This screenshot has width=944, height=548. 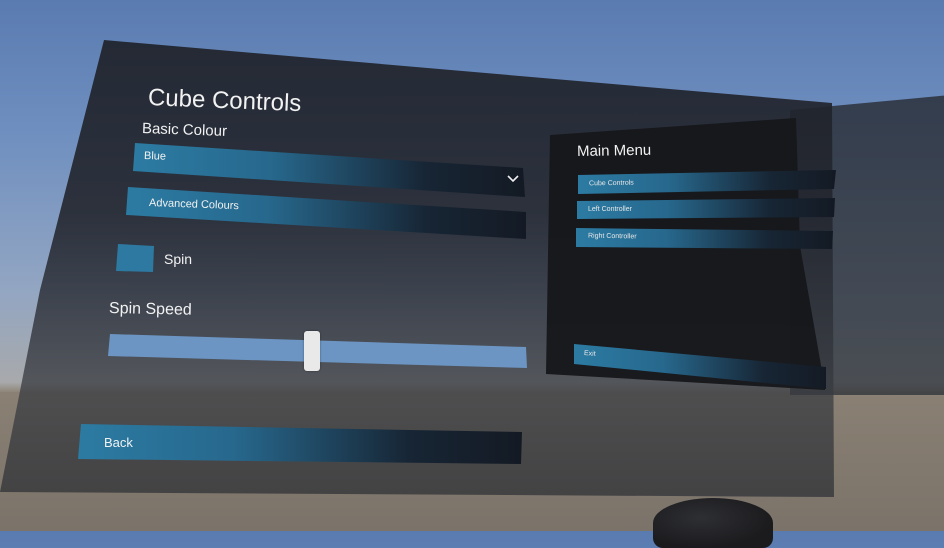 What do you see at coordinates (150, 309) in the screenshot?
I see `spin-speed-label: Spin Speed` at bounding box center [150, 309].